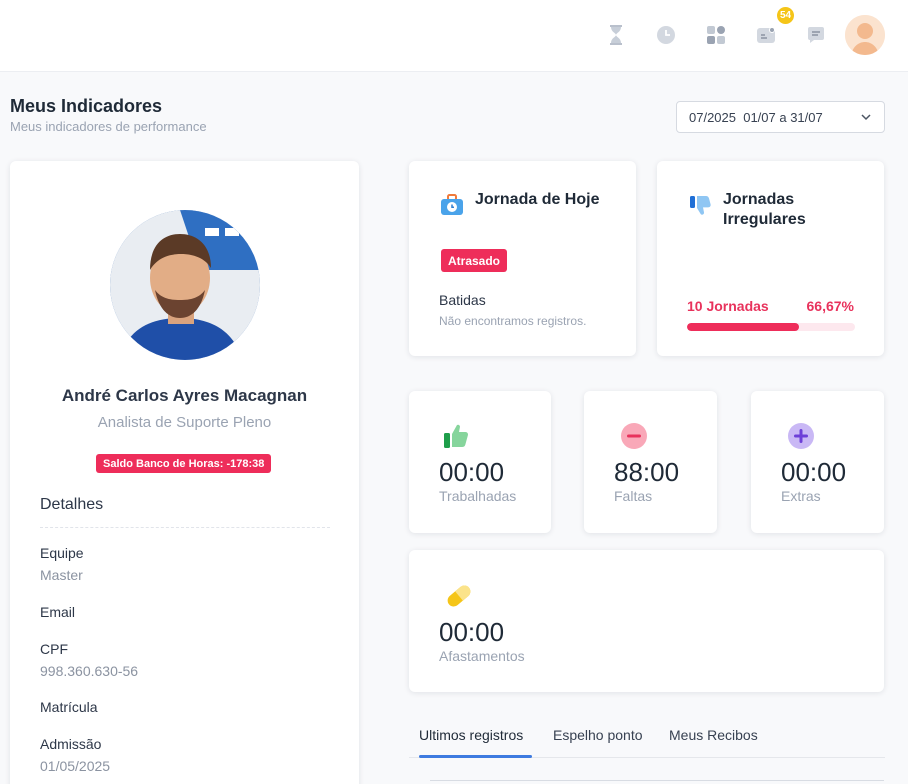 The image size is (908, 784). Describe the element at coordinates (700, 206) in the screenshot. I see `thumbs-down-icon` at that location.